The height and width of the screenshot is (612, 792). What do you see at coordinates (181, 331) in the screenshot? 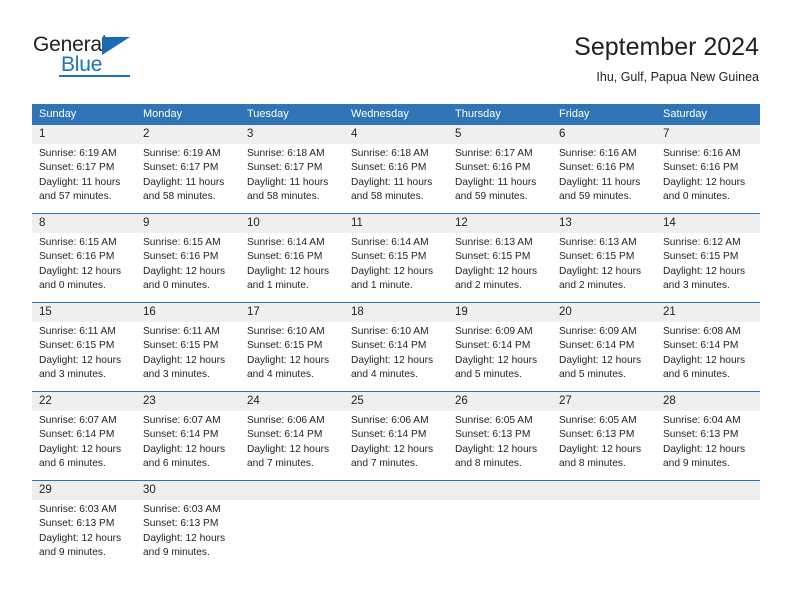
I see `day-sunrise-text: Sunrise: 6:11 AM` at bounding box center [181, 331].